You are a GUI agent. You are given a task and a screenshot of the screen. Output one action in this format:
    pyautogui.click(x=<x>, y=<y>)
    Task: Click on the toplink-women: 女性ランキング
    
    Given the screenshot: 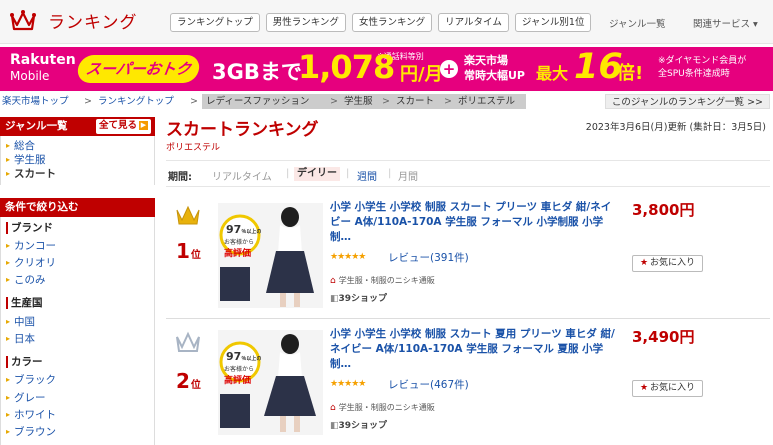 What is the action you would take?
    pyautogui.click(x=392, y=22)
    